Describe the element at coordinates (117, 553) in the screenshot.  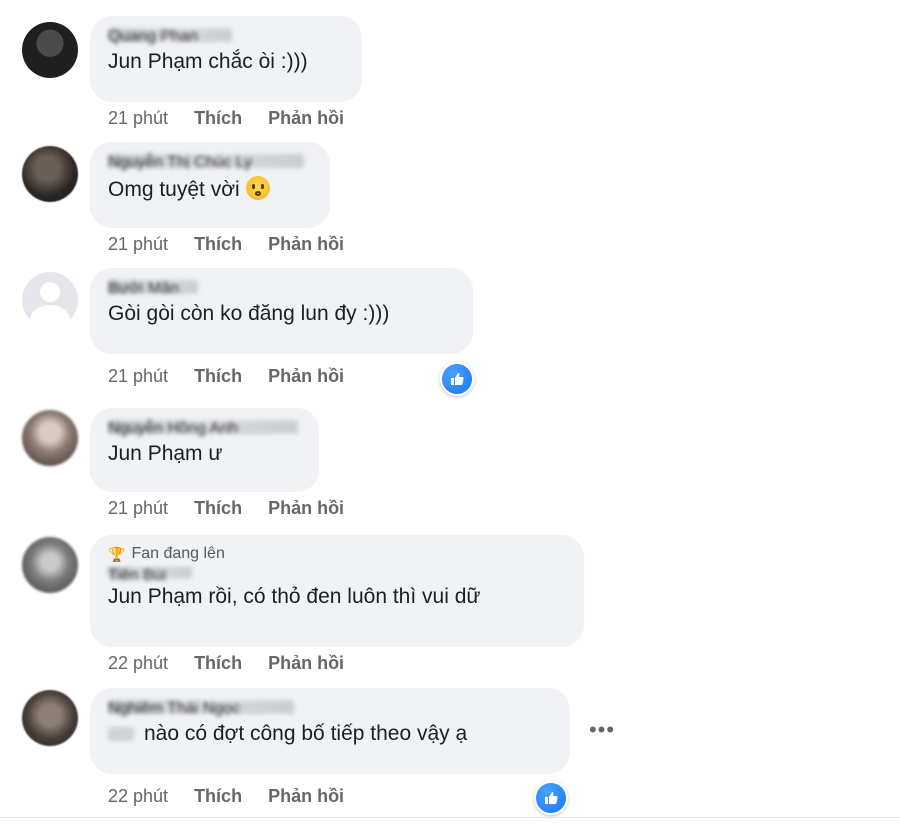
I see `trophy-icon: 🏆` at that location.